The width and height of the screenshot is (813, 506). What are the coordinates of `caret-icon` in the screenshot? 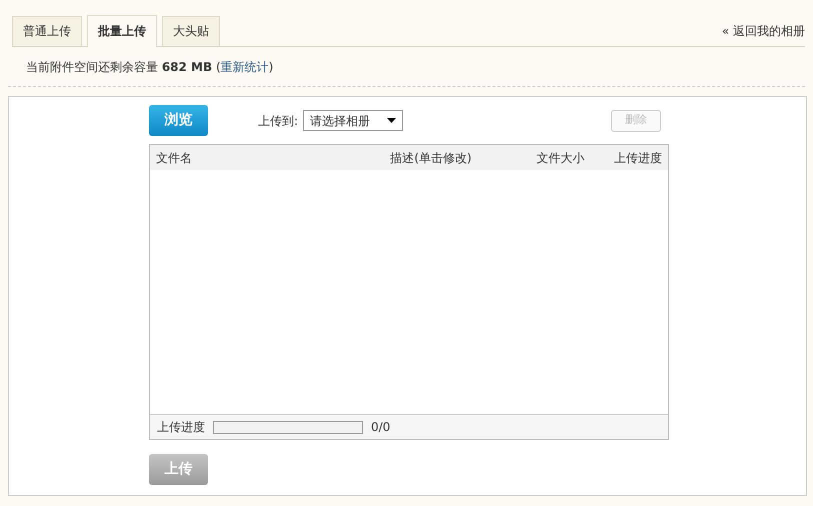 It's located at (391, 120).